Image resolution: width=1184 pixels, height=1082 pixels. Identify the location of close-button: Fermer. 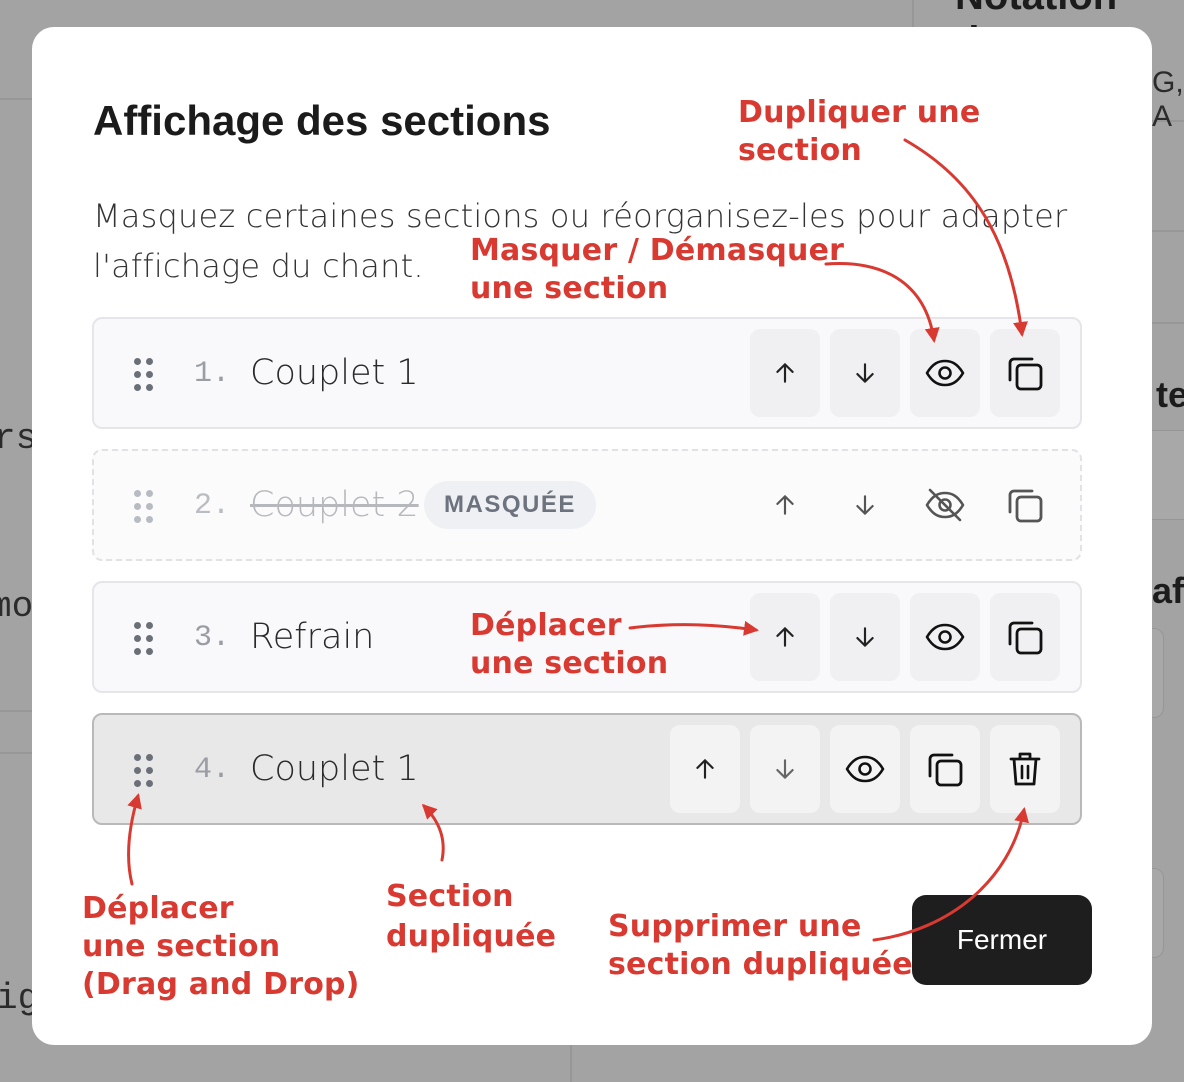
(1002, 940).